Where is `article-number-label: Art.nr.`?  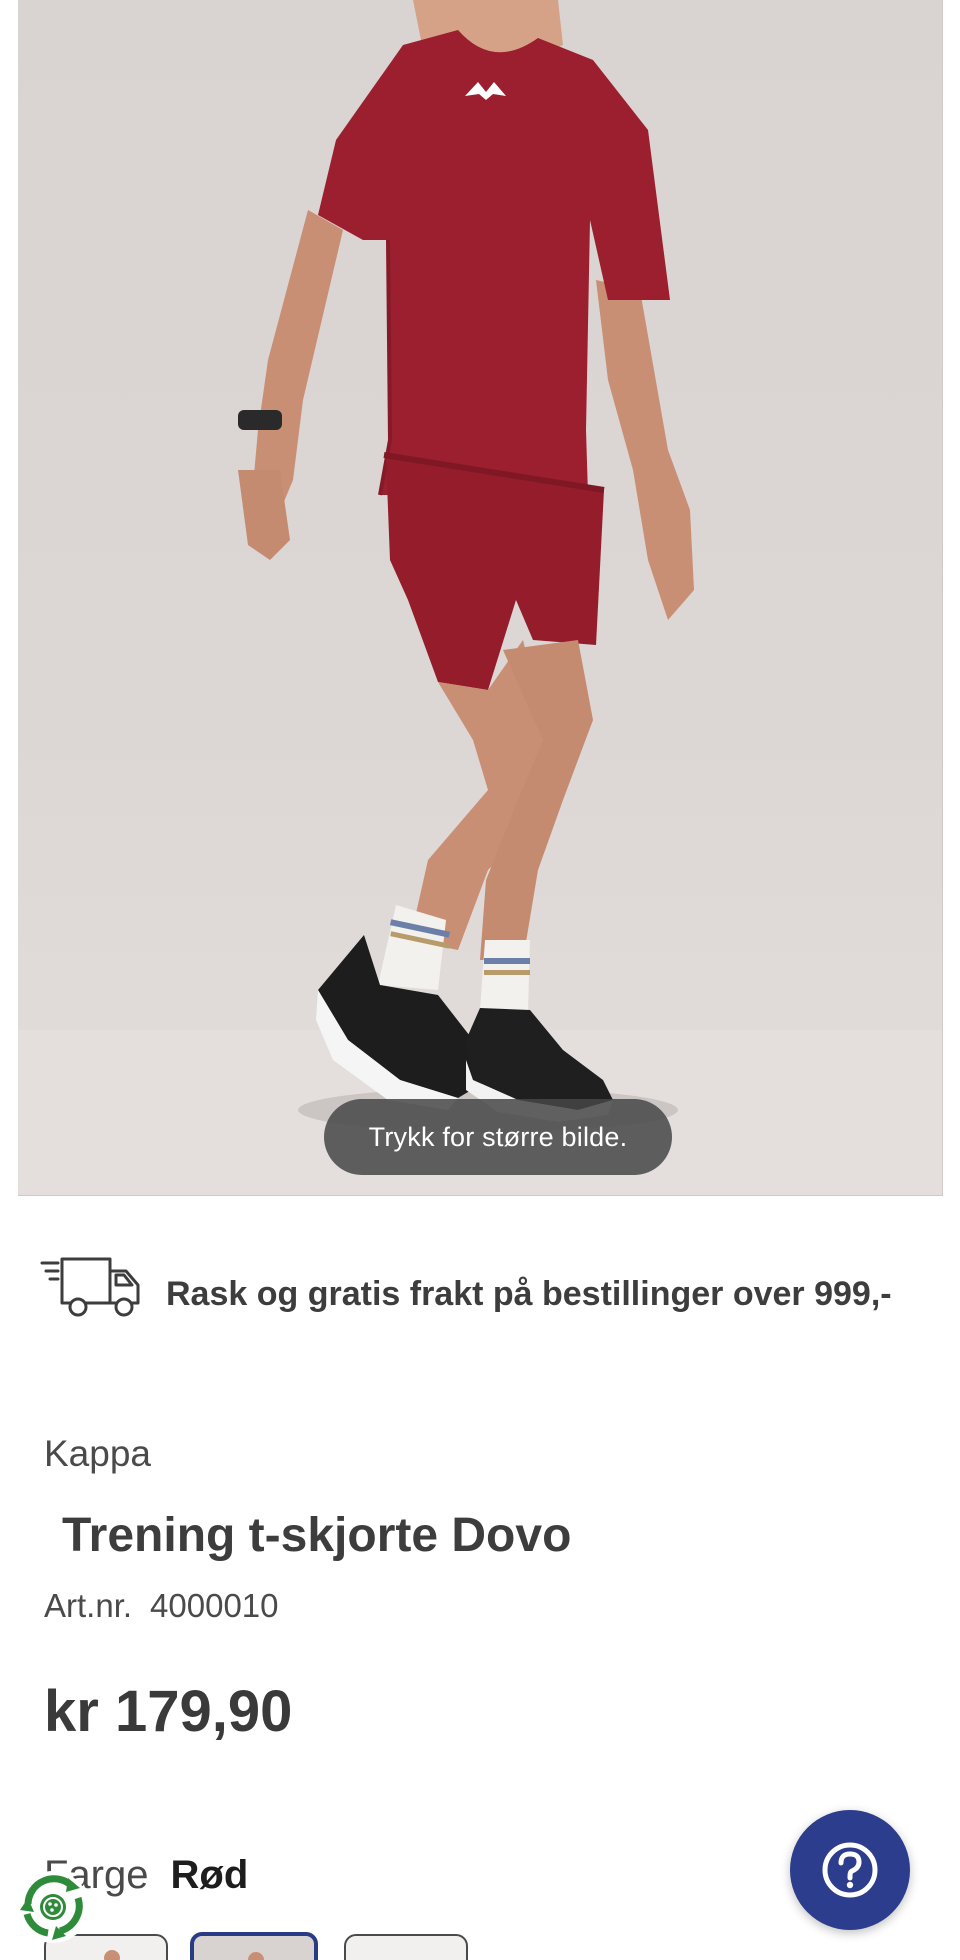 article-number-label: Art.nr. is located at coordinates (88, 1605).